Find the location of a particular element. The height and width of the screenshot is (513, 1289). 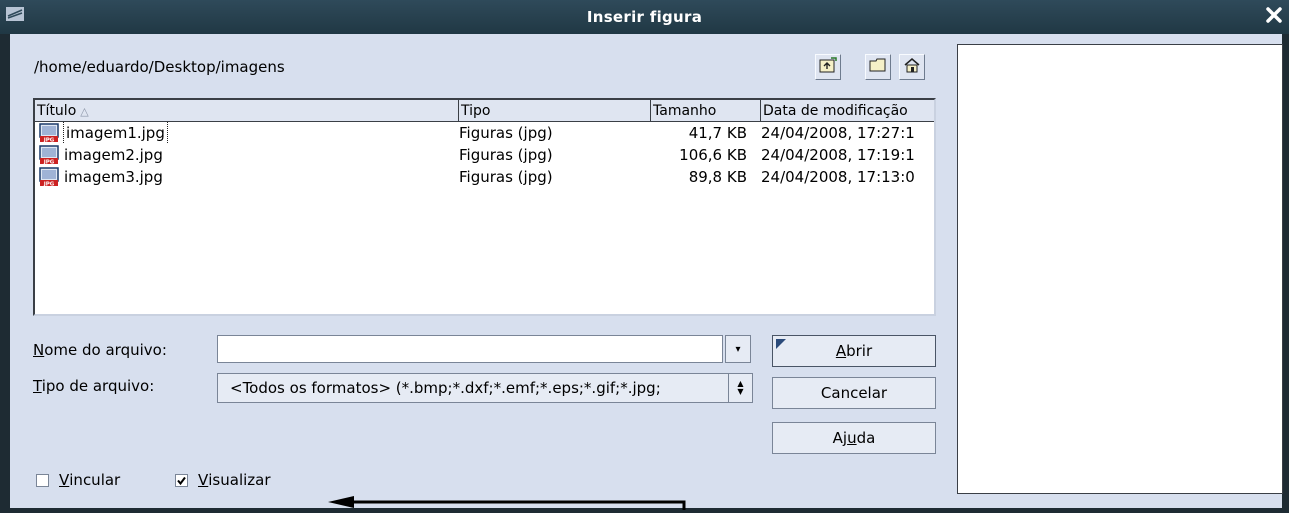

file-name: imagem2.jpg is located at coordinates (113, 155).